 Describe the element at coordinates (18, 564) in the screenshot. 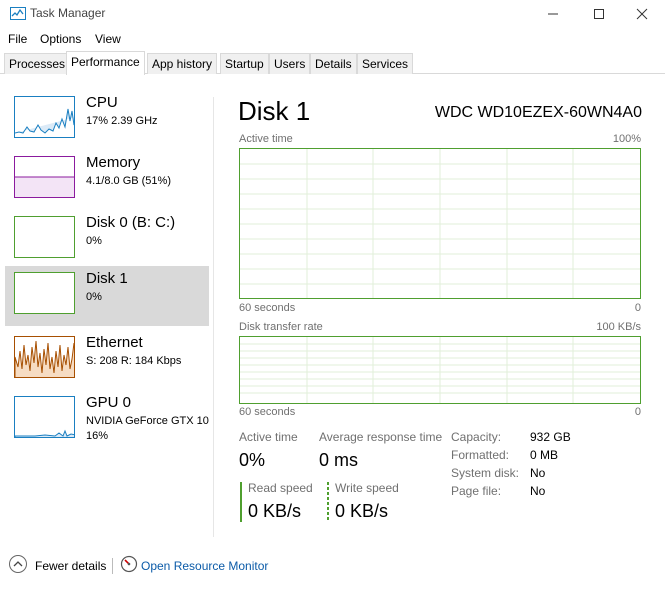

I see `chevron-up-icon` at that location.